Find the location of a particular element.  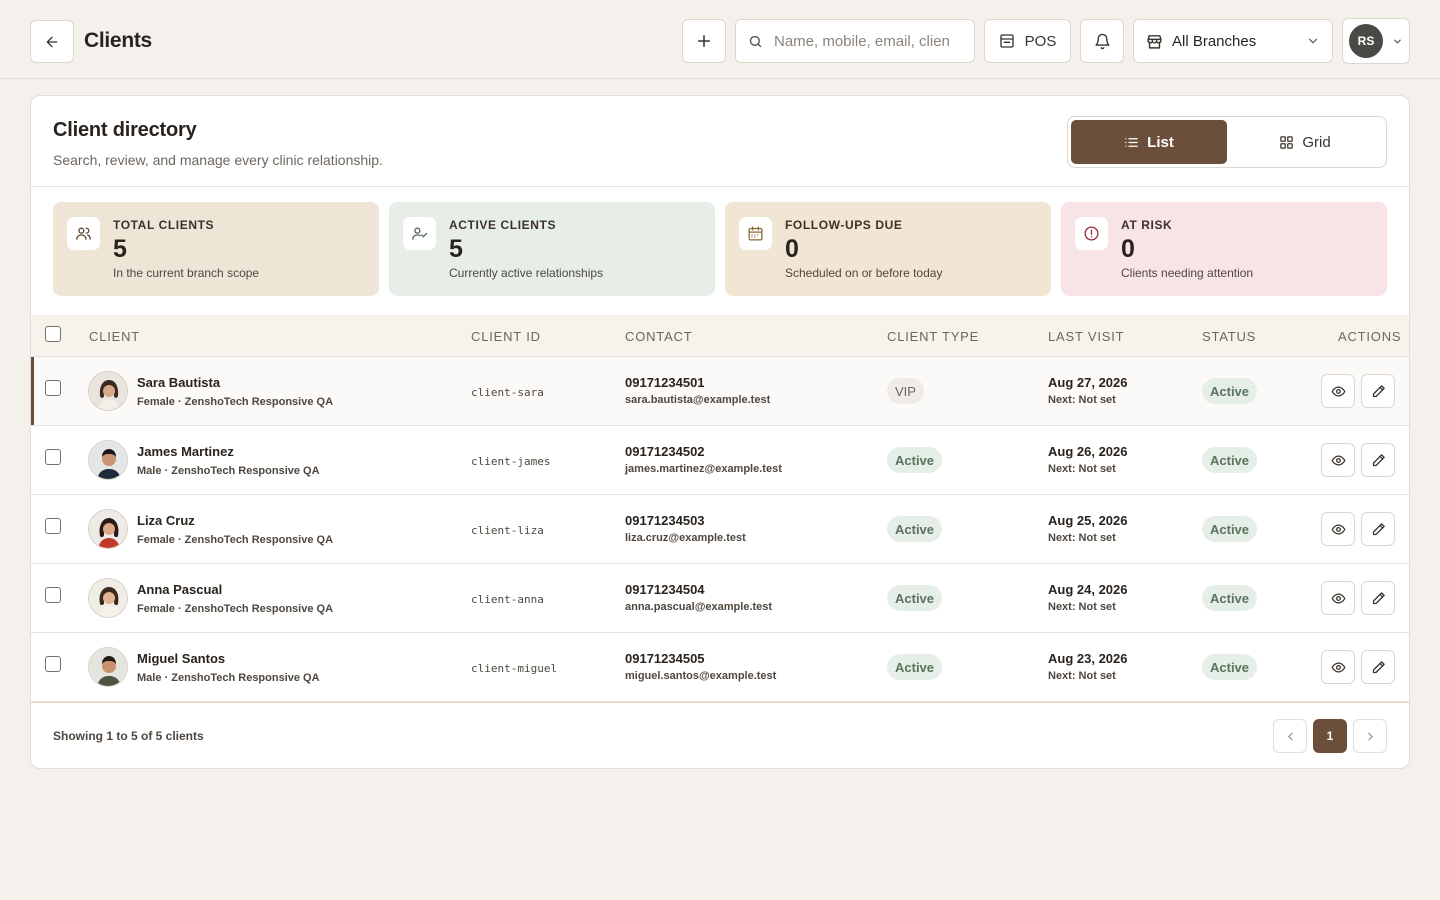

notifications-button is located at coordinates (1102, 41).